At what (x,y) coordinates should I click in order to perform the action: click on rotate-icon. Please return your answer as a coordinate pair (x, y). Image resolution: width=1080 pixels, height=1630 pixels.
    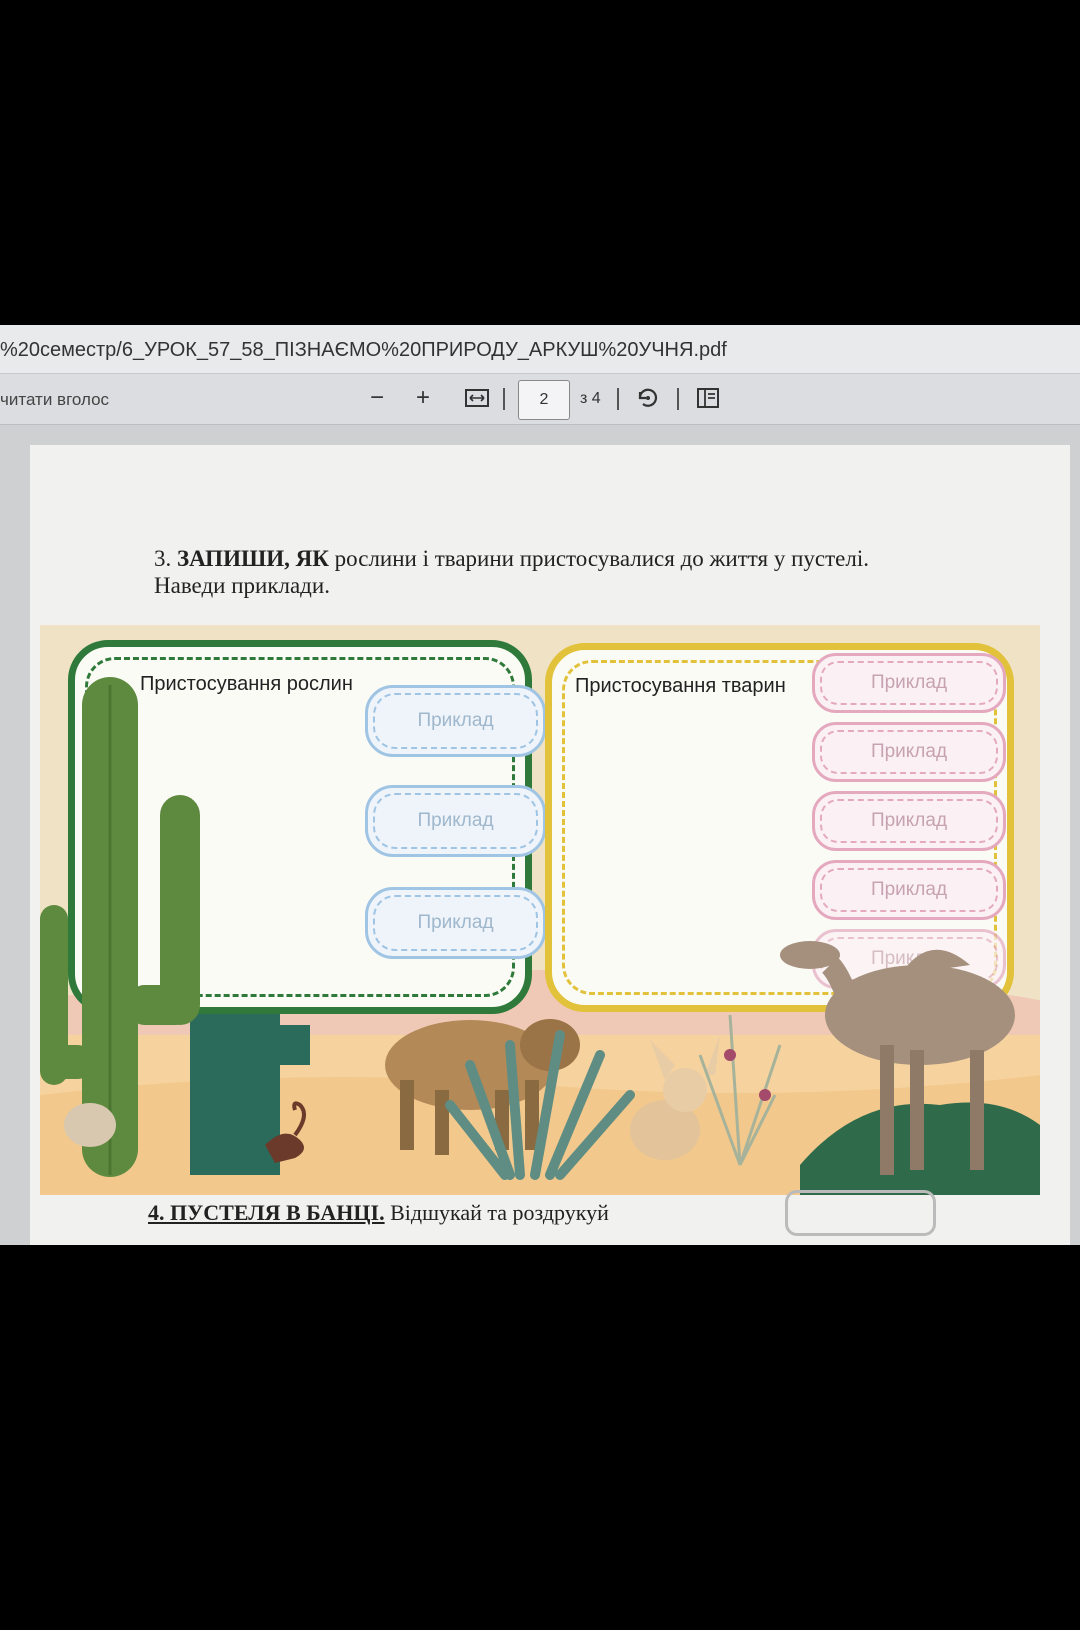
    Looking at the image, I should click on (648, 398).